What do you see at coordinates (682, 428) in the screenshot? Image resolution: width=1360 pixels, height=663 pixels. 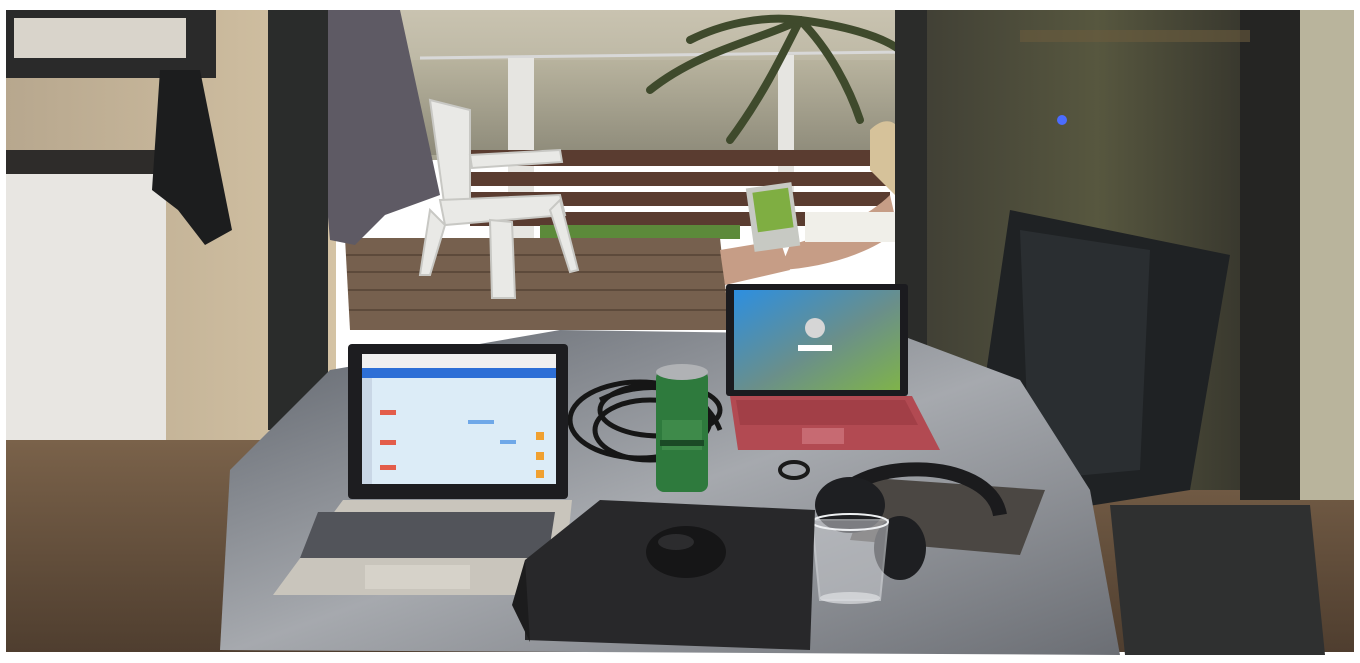 I see `beer-can` at bounding box center [682, 428].